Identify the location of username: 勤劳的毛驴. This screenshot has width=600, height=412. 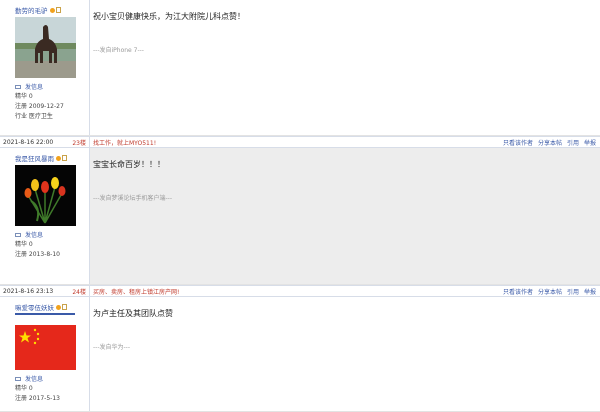
(31, 10).